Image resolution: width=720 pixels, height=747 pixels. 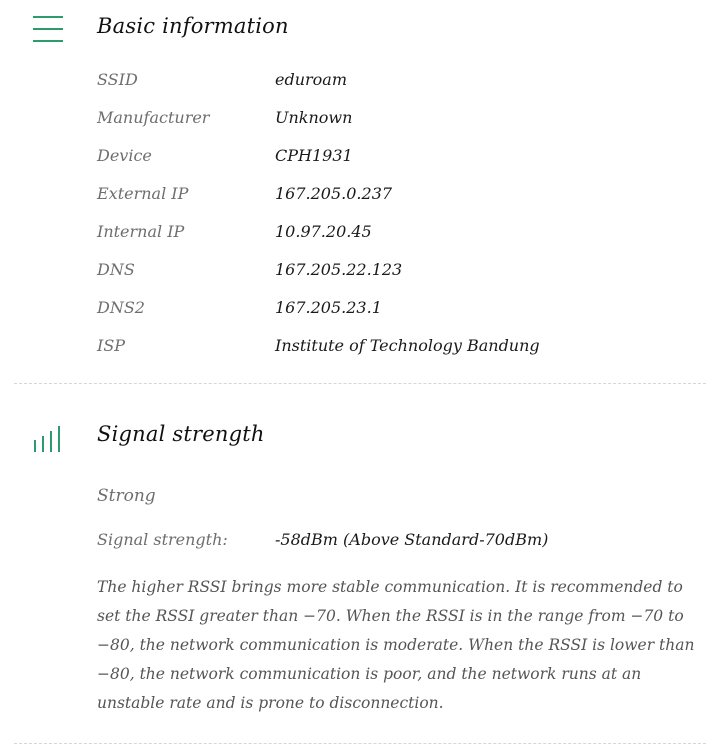 I want to click on info-value: 167.205.0.237, so click(x=334, y=193).